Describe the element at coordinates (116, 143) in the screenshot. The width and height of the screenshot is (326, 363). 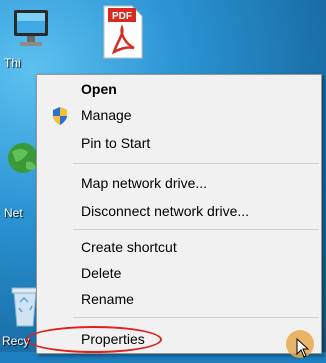
I see `menu-item-label: Pin to Start` at that location.